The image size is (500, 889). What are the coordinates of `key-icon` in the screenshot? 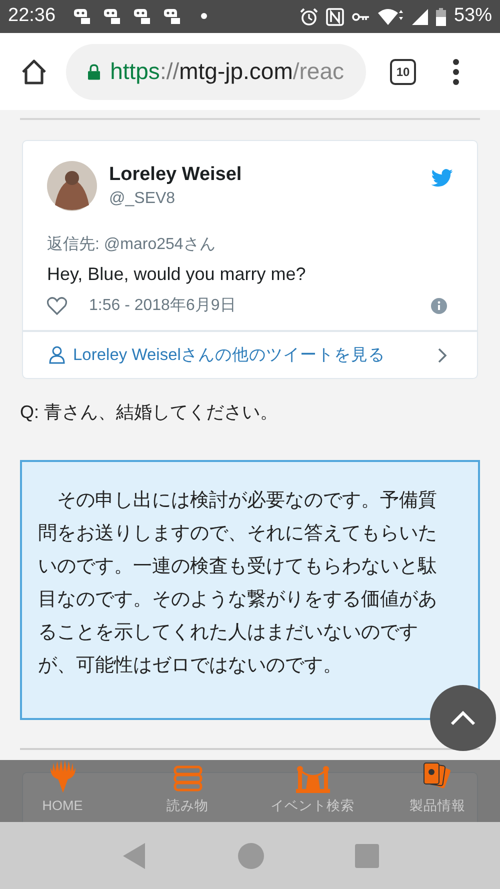 It's located at (361, 17).